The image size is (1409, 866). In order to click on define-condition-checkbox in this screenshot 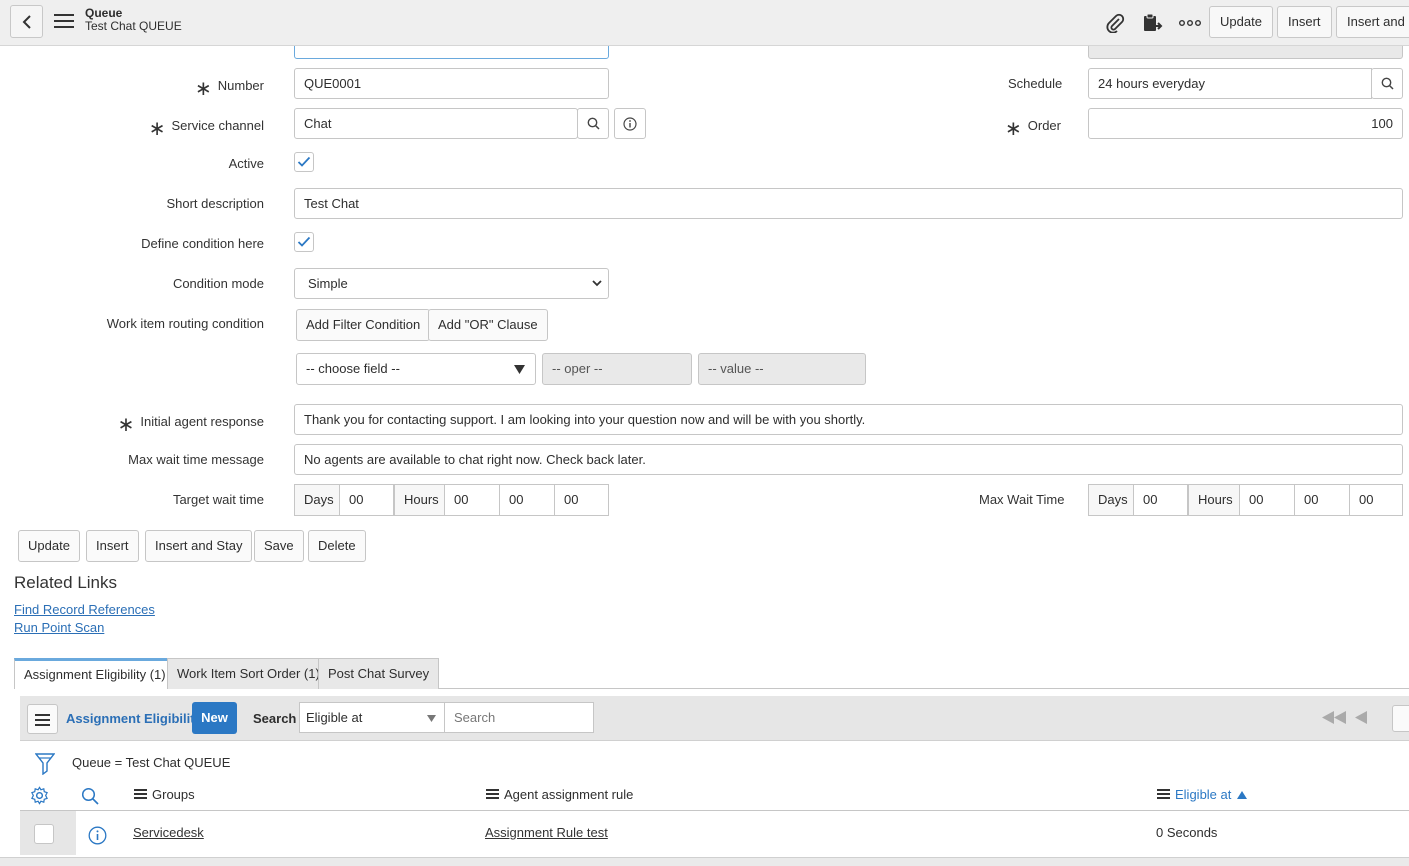, I will do `click(304, 242)`.